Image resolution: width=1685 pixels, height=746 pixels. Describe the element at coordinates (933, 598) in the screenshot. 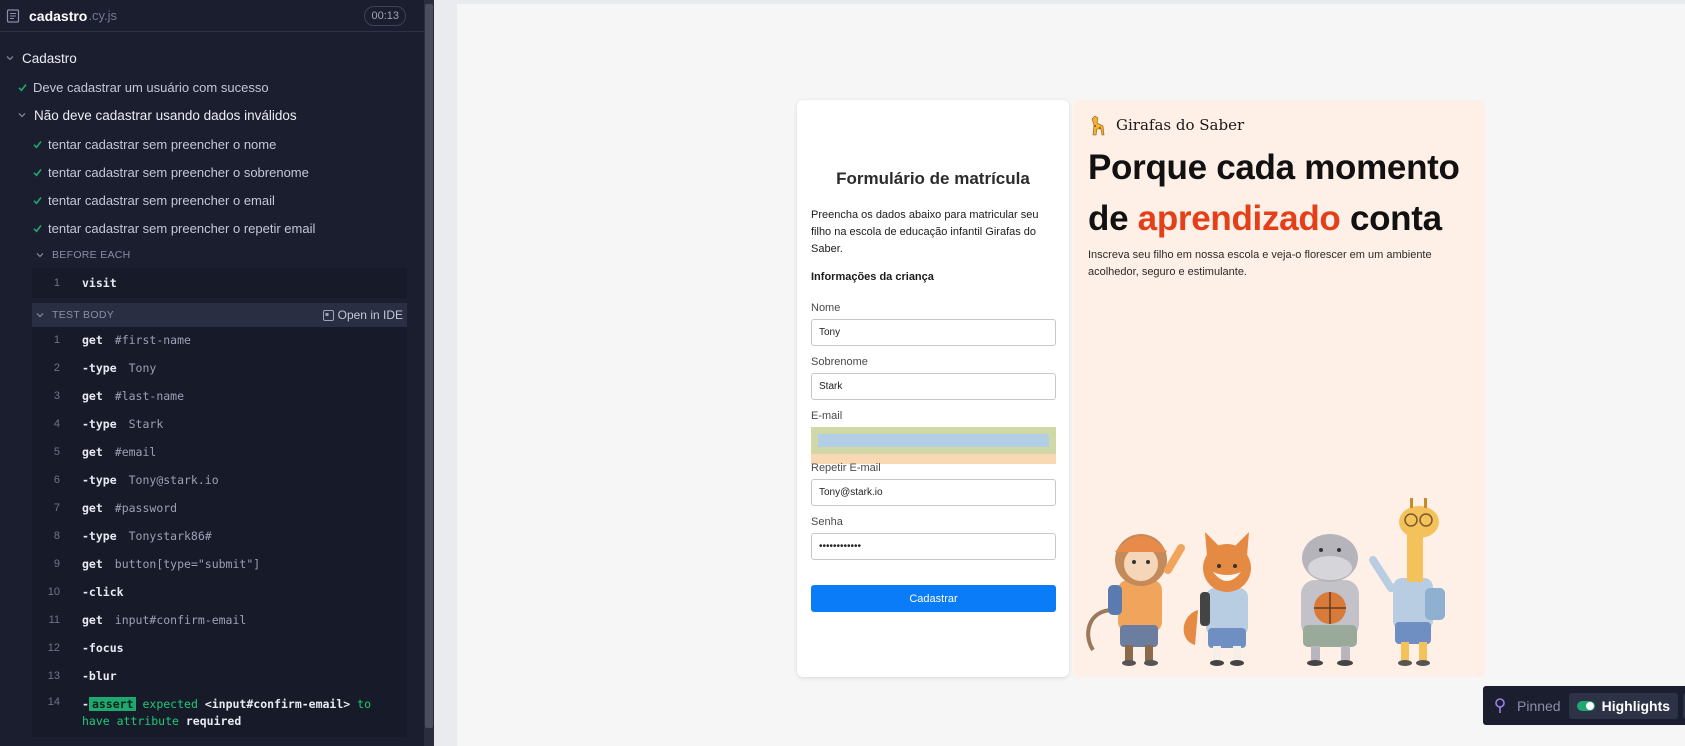

I see `submit-button: Cadastrar` at that location.